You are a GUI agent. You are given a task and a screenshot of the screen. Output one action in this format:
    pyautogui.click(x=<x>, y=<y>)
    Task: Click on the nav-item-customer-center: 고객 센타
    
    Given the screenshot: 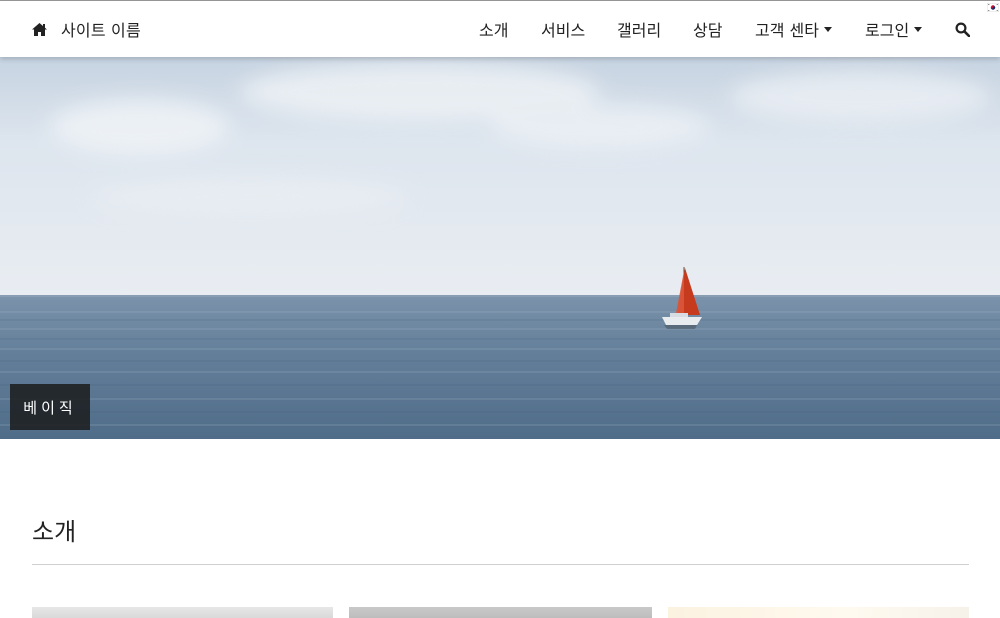 What is the action you would take?
    pyautogui.click(x=793, y=29)
    